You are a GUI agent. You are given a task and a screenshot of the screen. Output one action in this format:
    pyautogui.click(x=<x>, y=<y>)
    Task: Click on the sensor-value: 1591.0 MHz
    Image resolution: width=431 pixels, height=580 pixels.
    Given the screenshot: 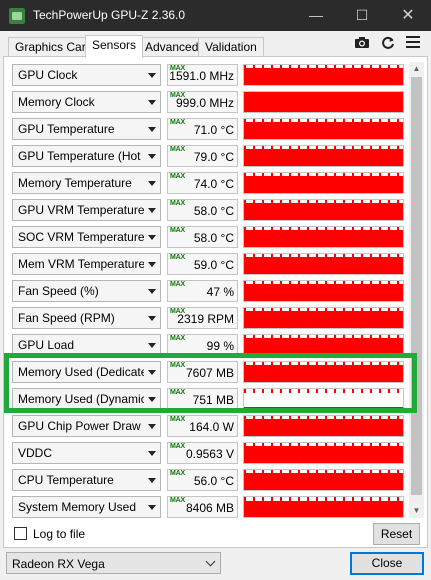 What is the action you would take?
    pyautogui.click(x=201, y=76)
    